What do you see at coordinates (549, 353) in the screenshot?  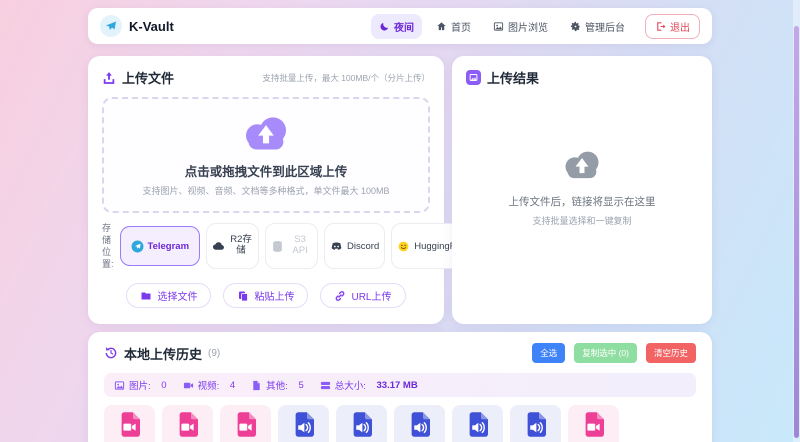 I see `select-all-button: 全选` at bounding box center [549, 353].